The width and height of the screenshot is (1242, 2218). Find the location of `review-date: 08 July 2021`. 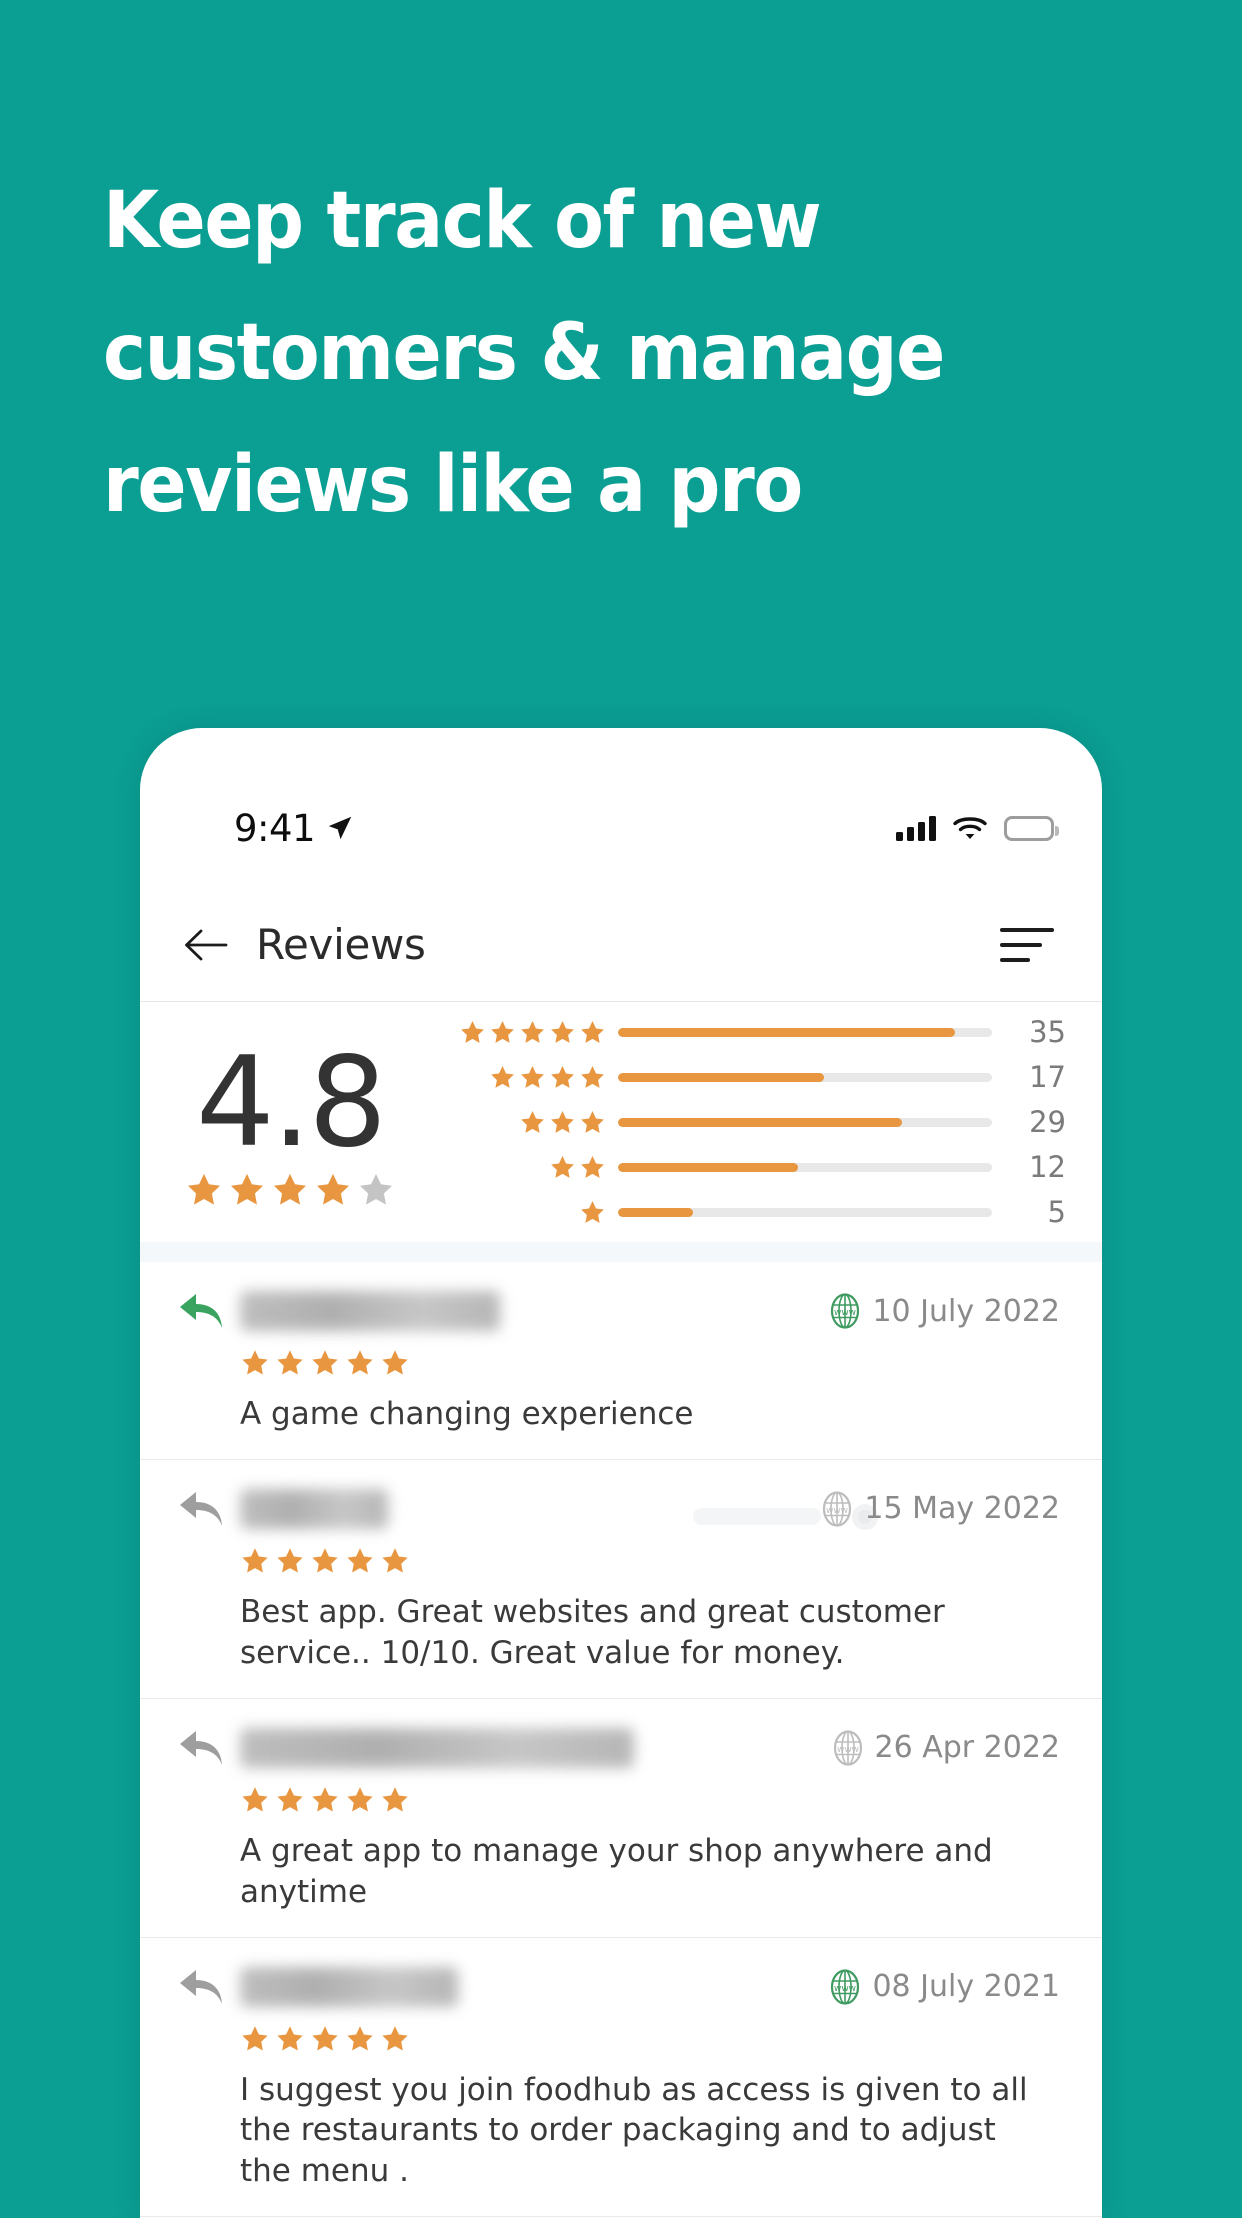

review-date: 08 July 2021 is located at coordinates (966, 1987).